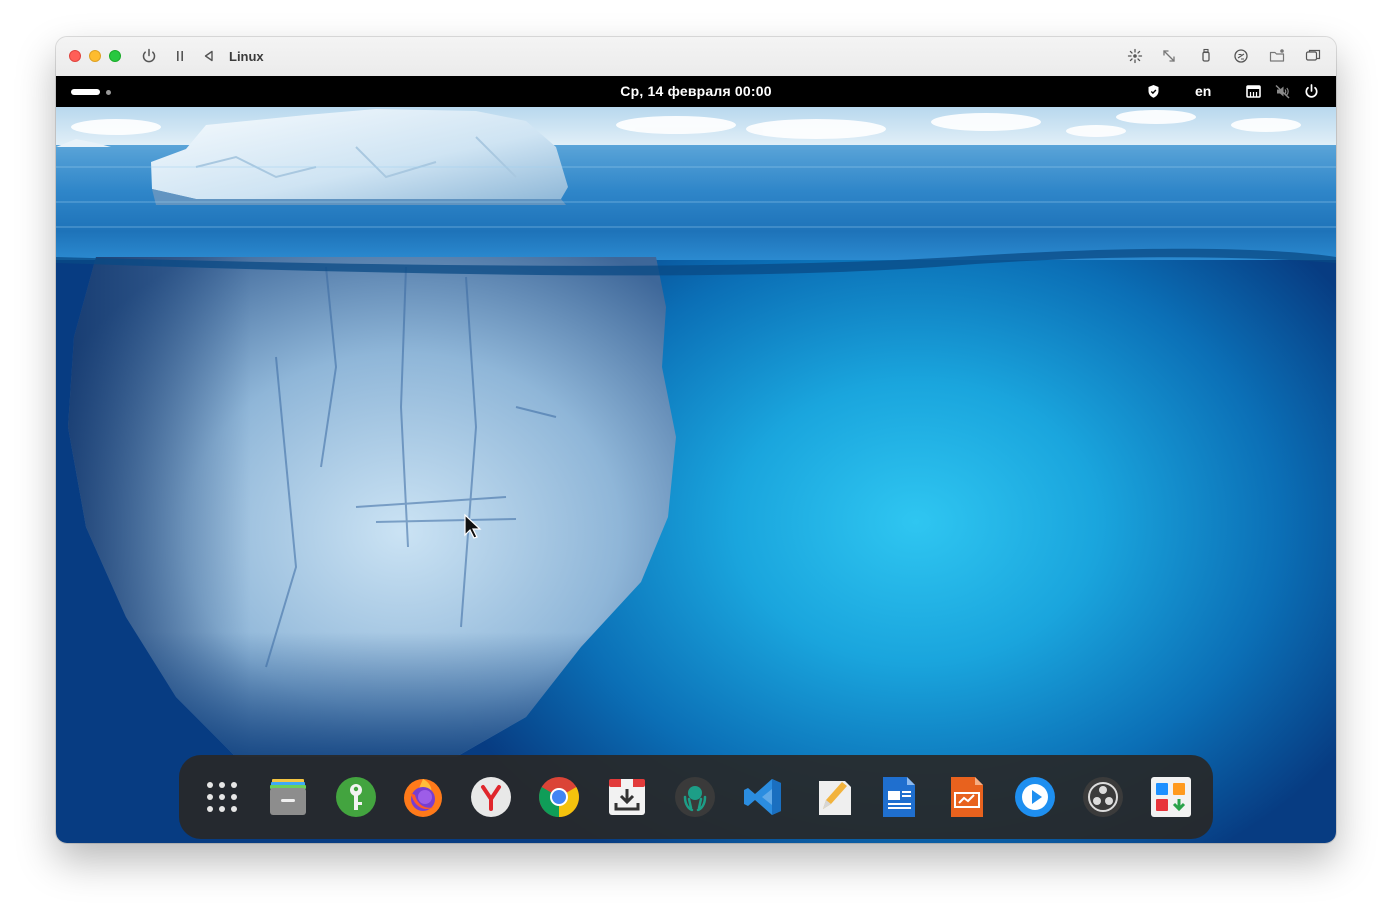 This screenshot has height=918, width=1392. I want to click on key-icon, so click(356, 797).